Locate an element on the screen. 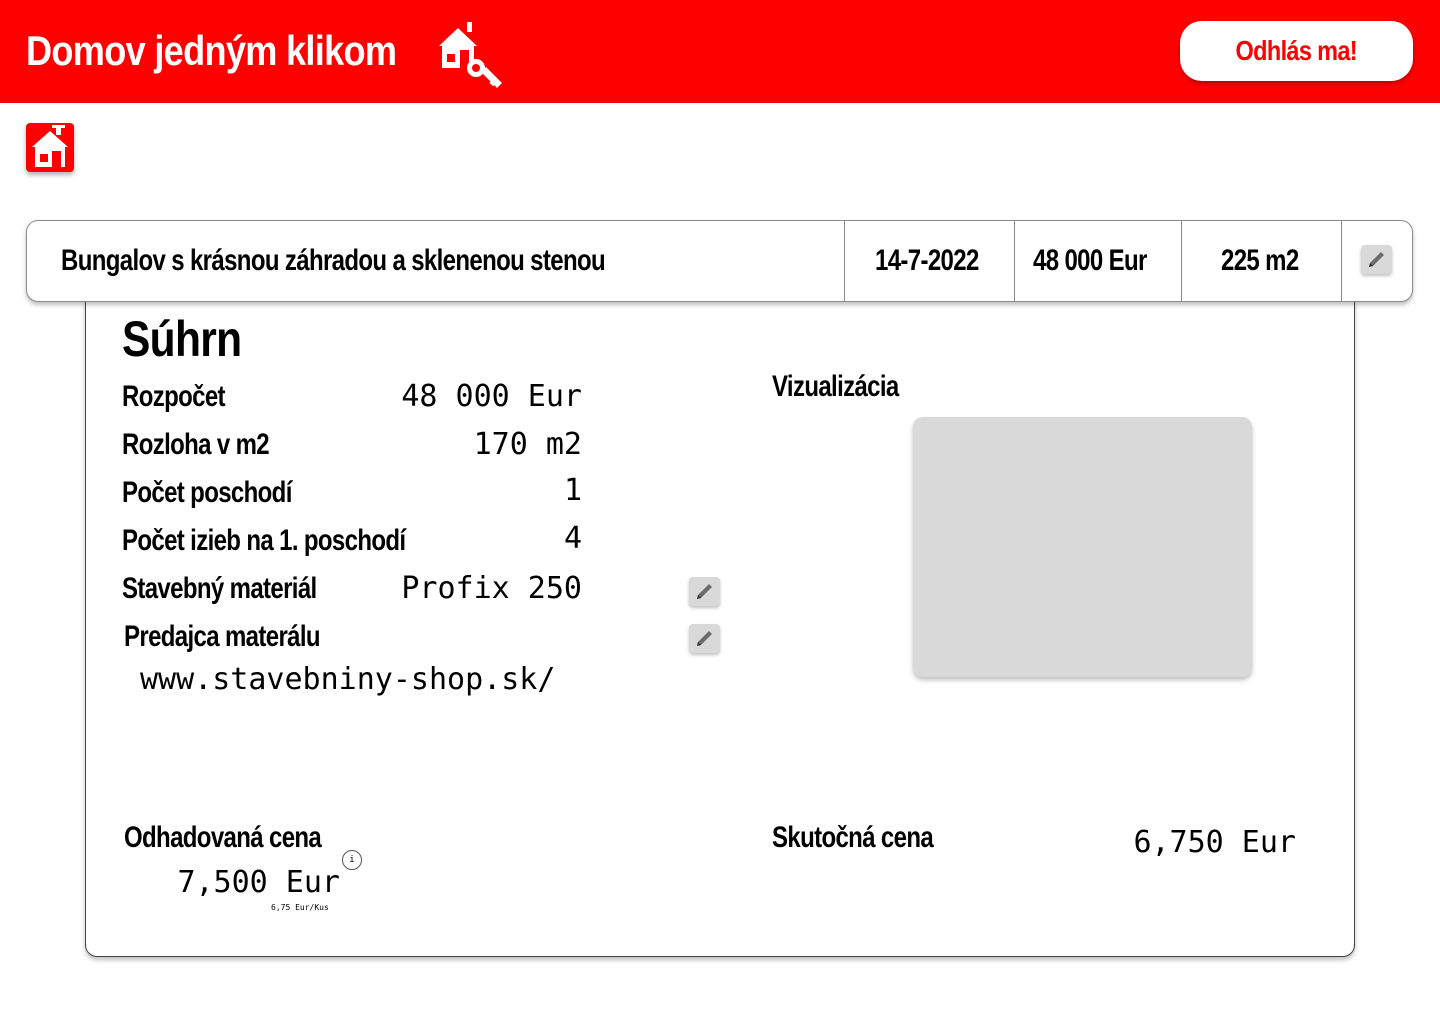 The height and width of the screenshot is (1024, 1440). home-button is located at coordinates (50, 147).